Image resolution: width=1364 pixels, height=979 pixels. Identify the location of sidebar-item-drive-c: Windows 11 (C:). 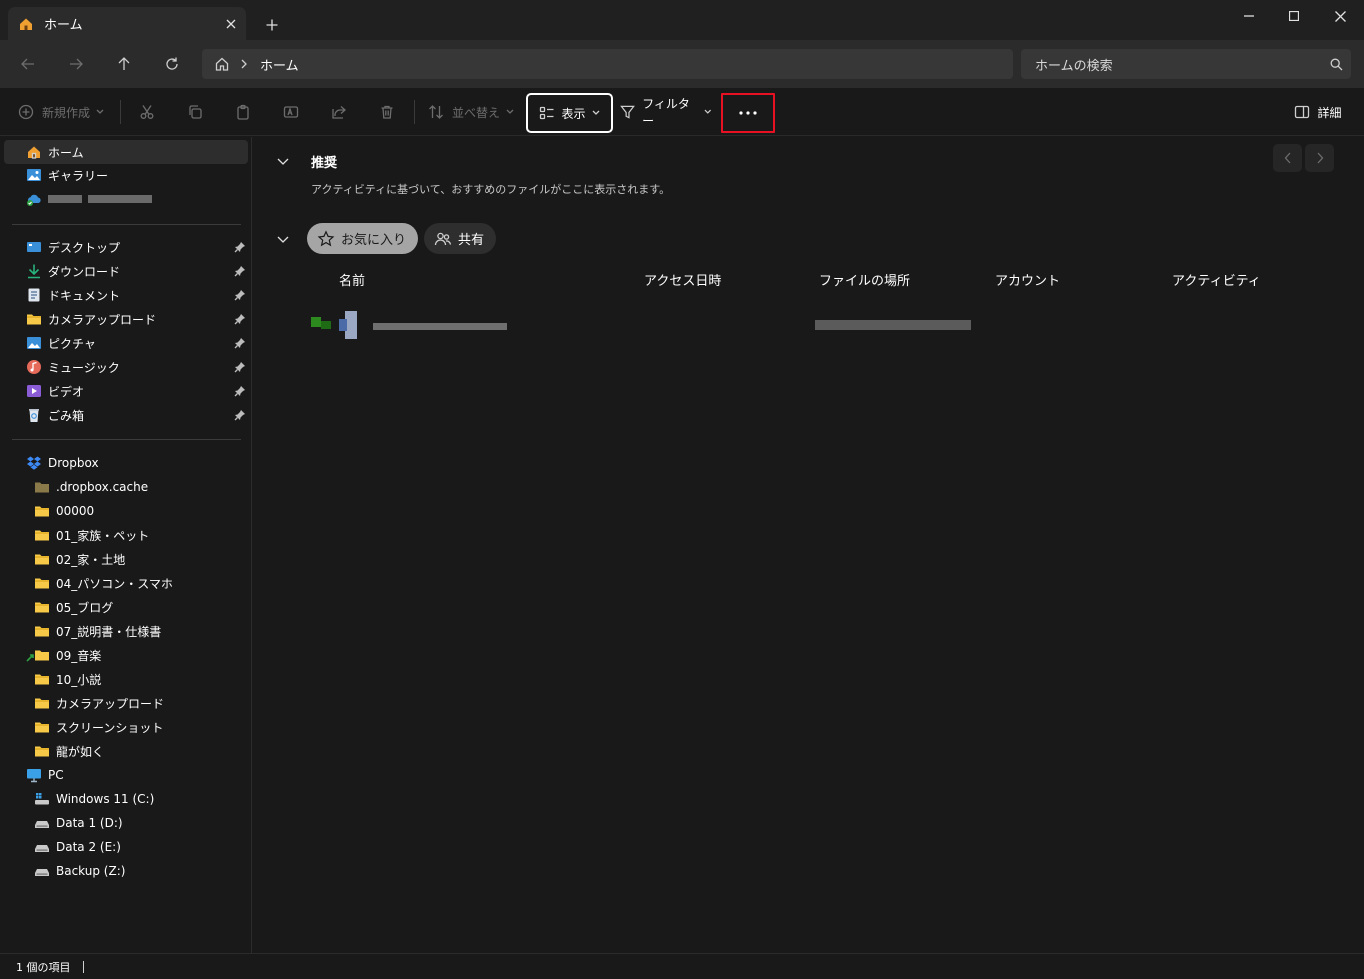
(94, 799).